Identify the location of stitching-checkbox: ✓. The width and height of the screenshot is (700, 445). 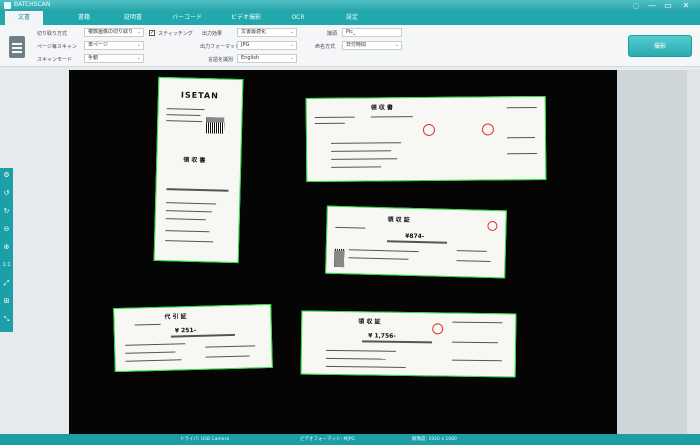
(152, 33).